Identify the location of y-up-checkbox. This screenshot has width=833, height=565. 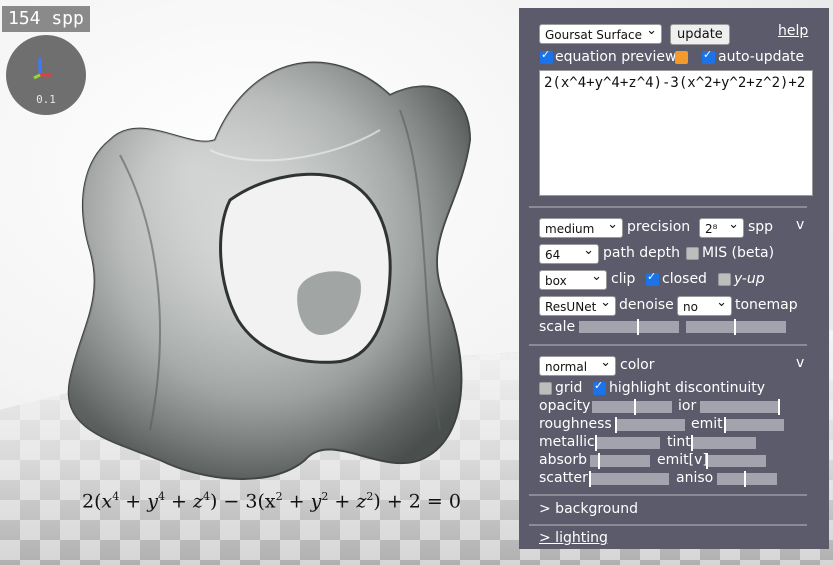
(724, 279).